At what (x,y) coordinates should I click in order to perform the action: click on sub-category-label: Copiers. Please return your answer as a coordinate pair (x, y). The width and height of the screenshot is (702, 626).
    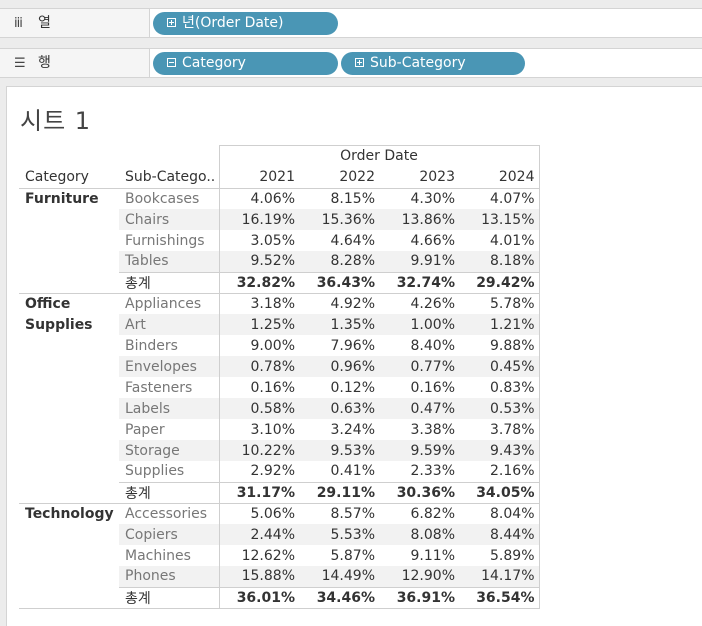
    Looking at the image, I should click on (169, 534).